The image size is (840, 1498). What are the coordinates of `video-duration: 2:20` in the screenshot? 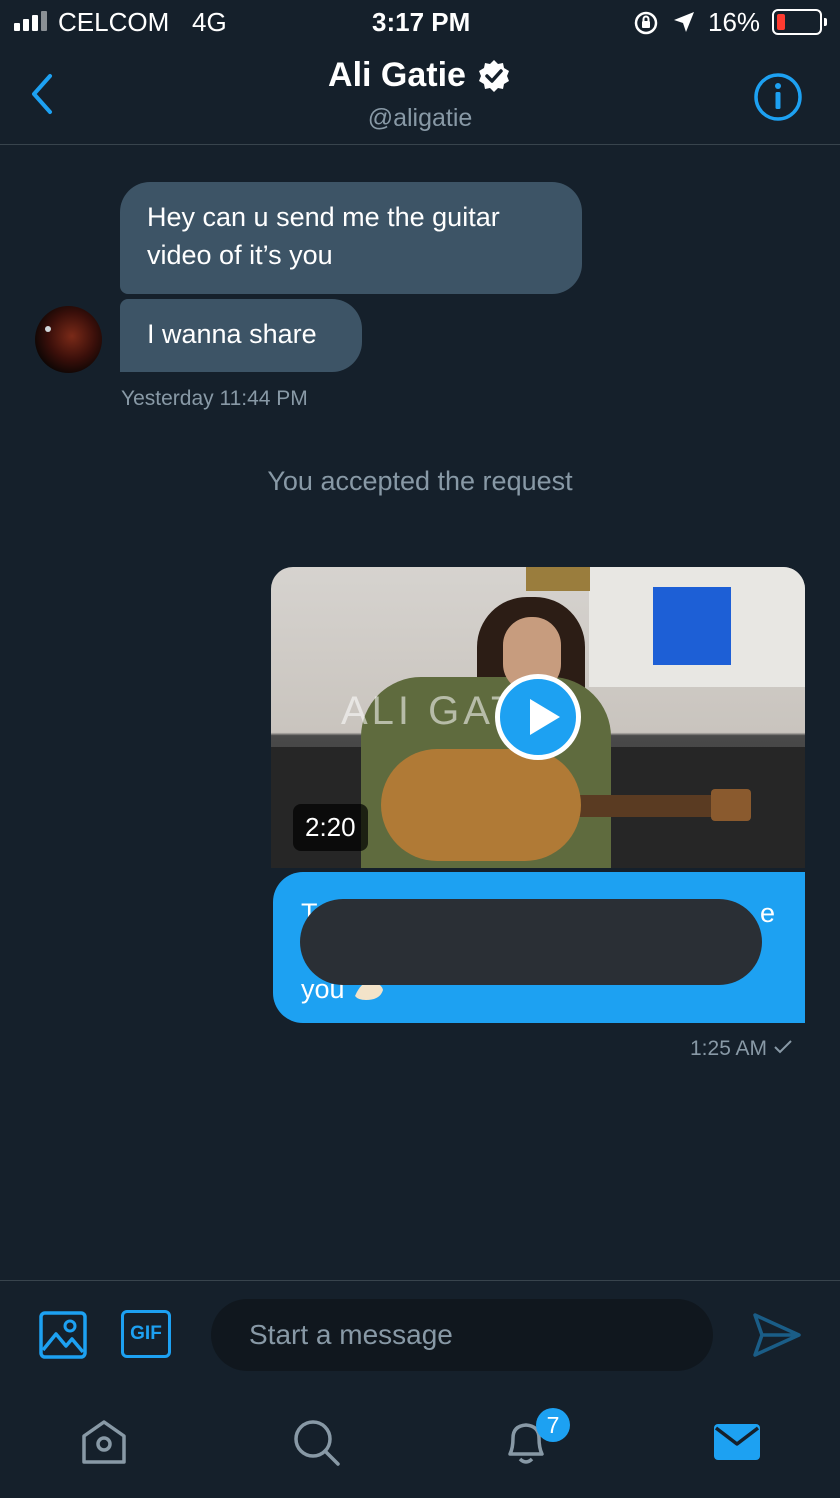 It's located at (330, 827).